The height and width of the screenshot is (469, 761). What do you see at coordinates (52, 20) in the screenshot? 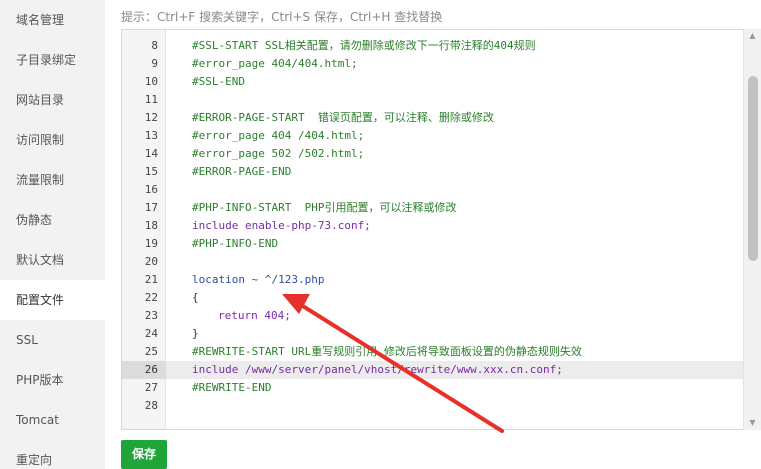
I see `sidebar-item-domain: 域名管理` at bounding box center [52, 20].